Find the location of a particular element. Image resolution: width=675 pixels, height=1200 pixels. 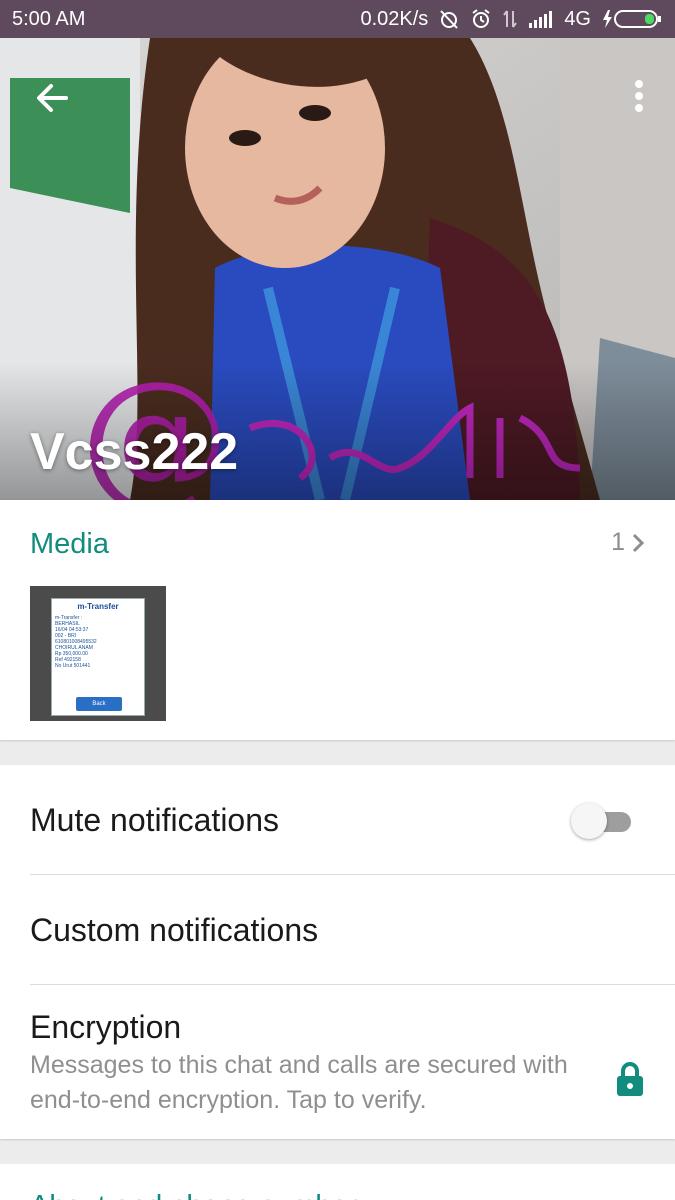

toggle-knob is located at coordinates (589, 821).